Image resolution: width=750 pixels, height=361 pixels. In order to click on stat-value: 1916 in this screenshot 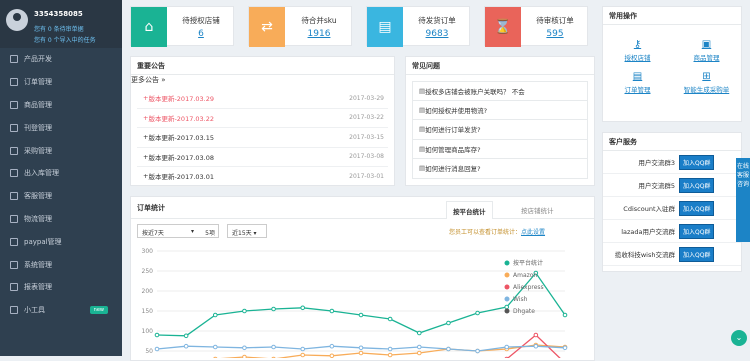, I will do `click(319, 34)`.